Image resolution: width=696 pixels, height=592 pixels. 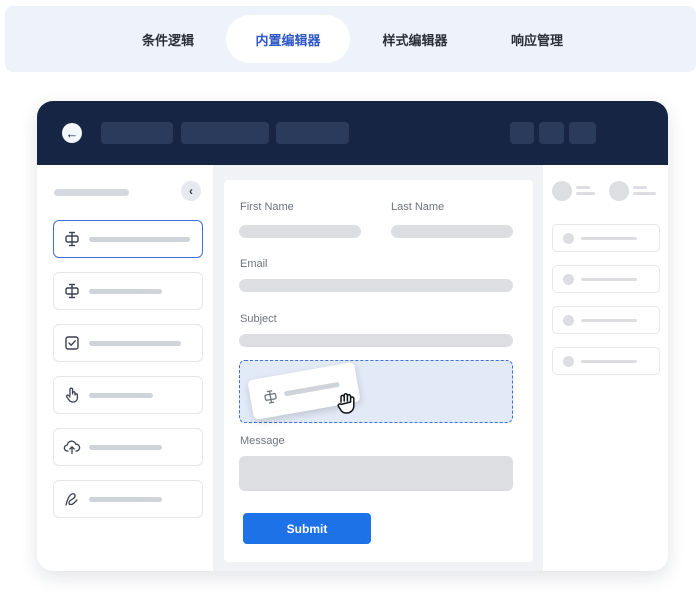 I want to click on back-button: ←, so click(x=72, y=133).